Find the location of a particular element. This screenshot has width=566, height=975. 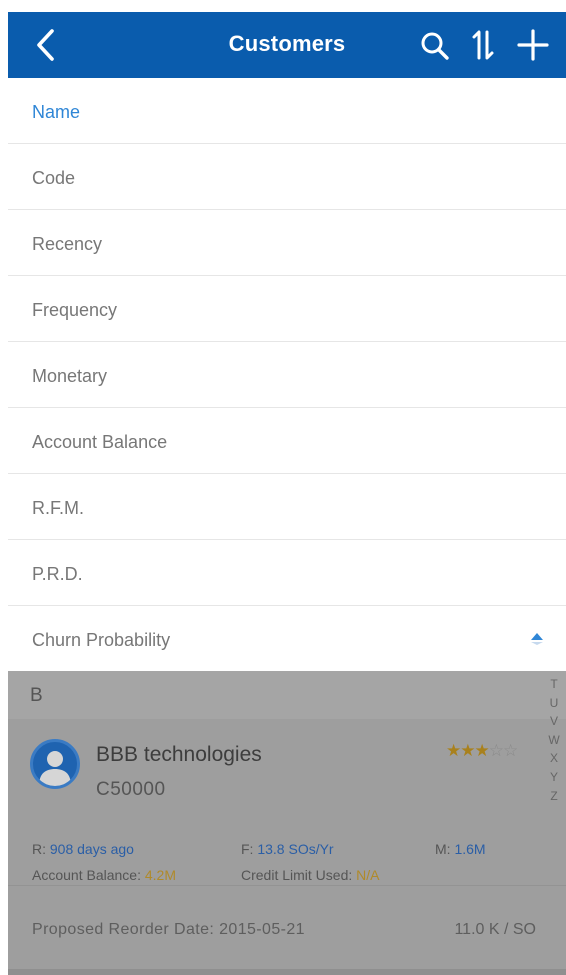

sort-option-churn-probability: Churn Probability is located at coordinates (287, 639).